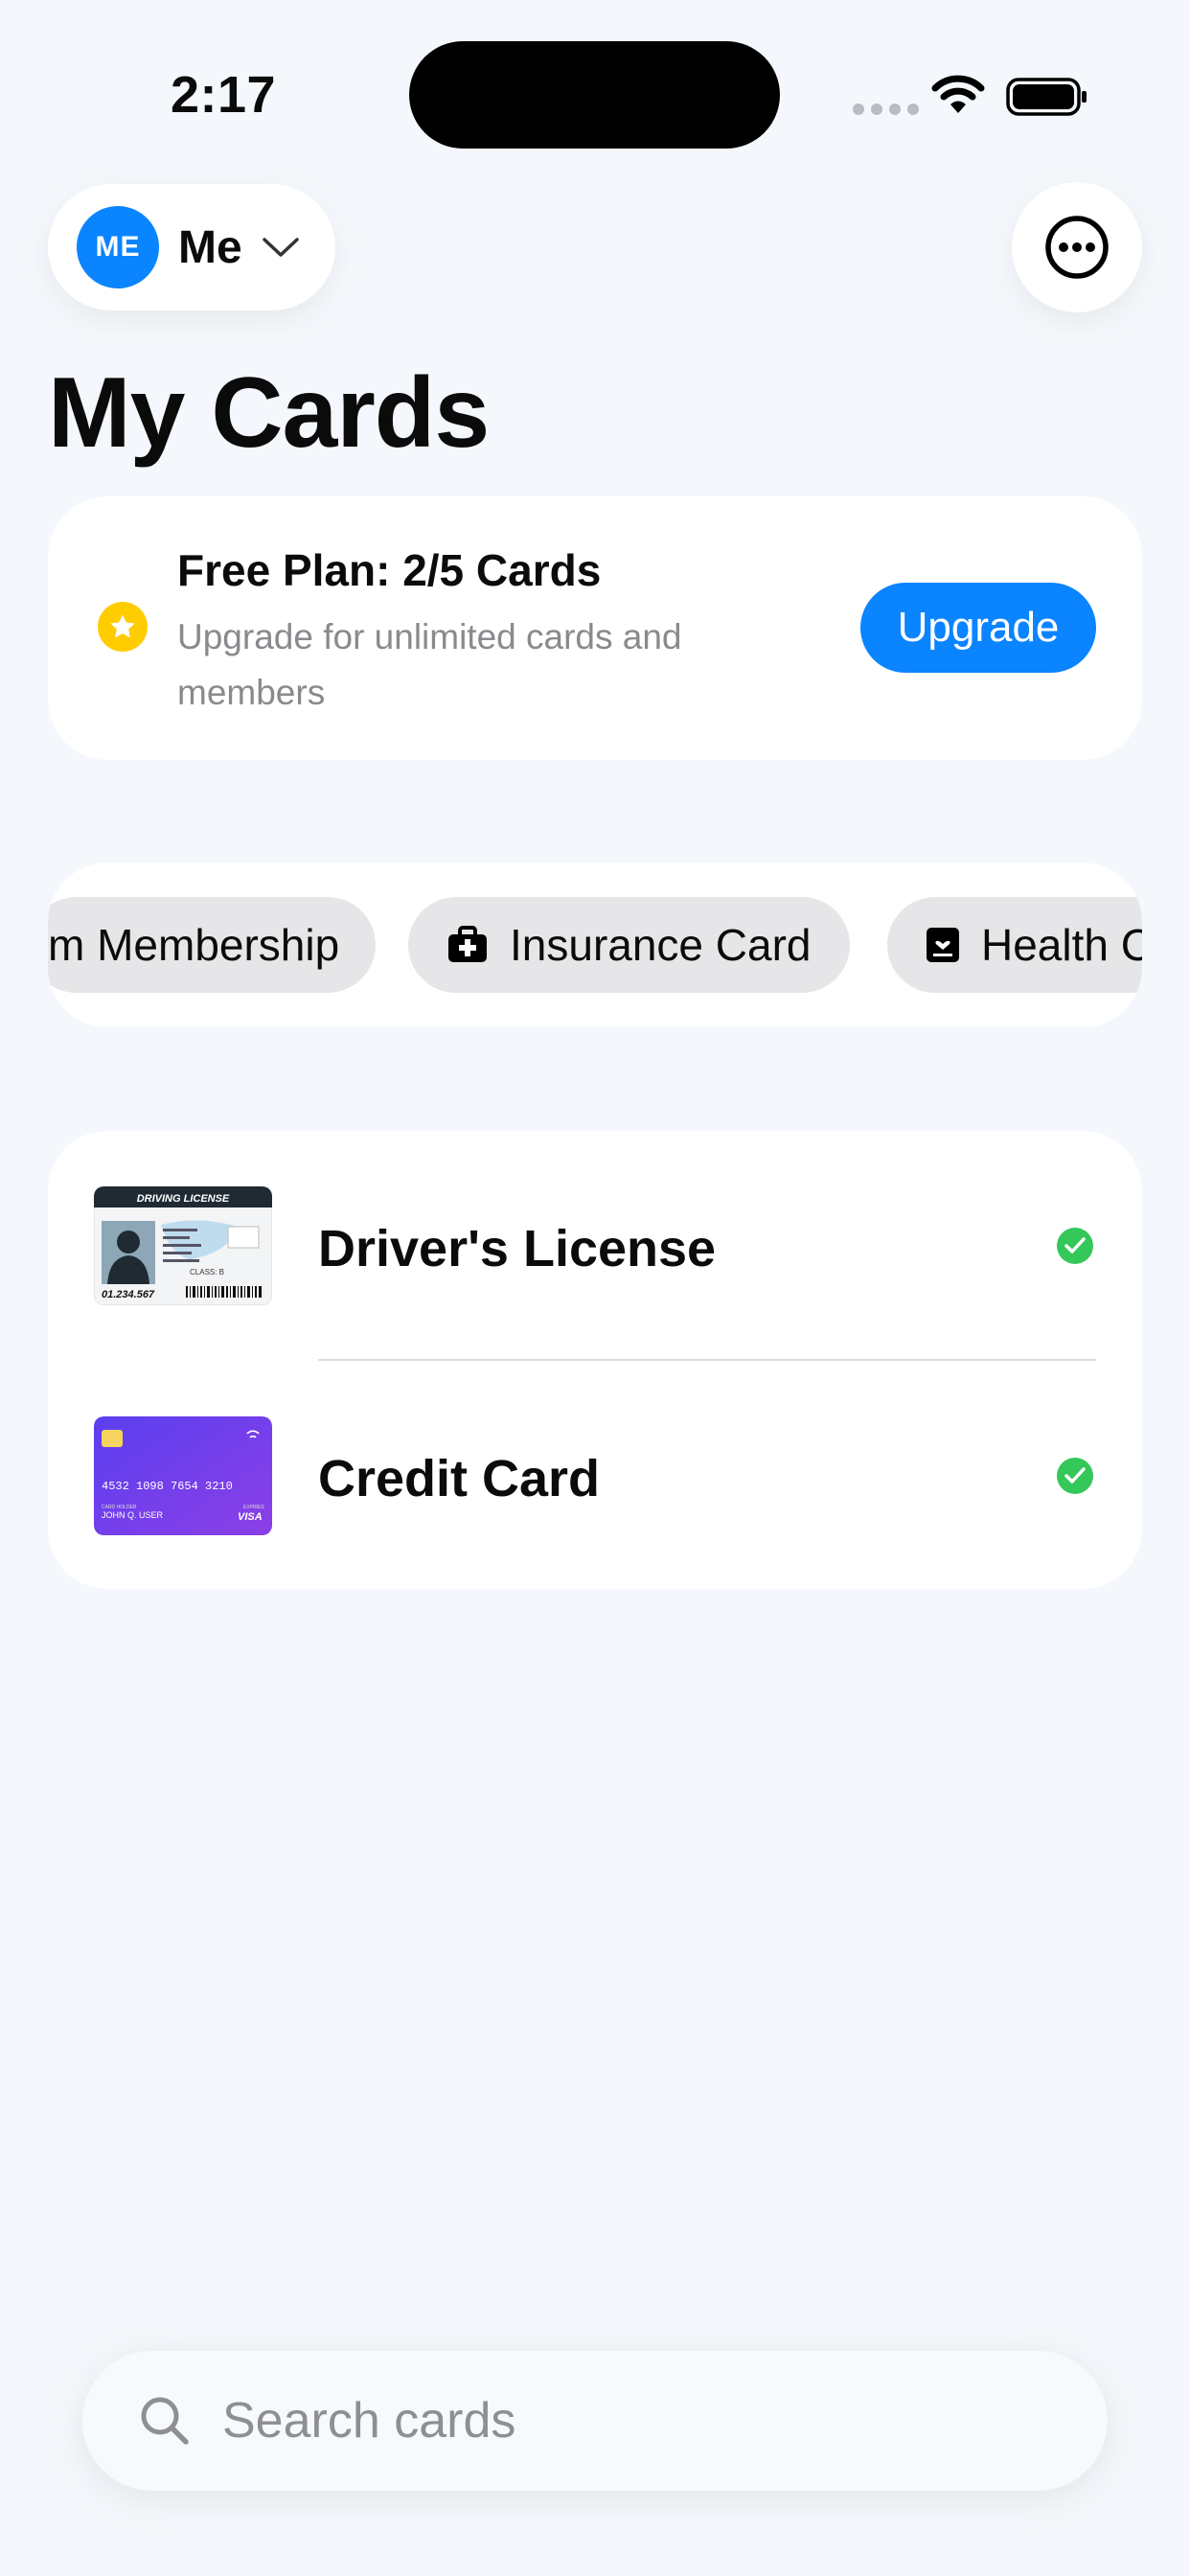 The height and width of the screenshot is (2576, 1190). I want to click on plan-subtitle: Upgrade for unlimited cards and members, so click(429, 665).